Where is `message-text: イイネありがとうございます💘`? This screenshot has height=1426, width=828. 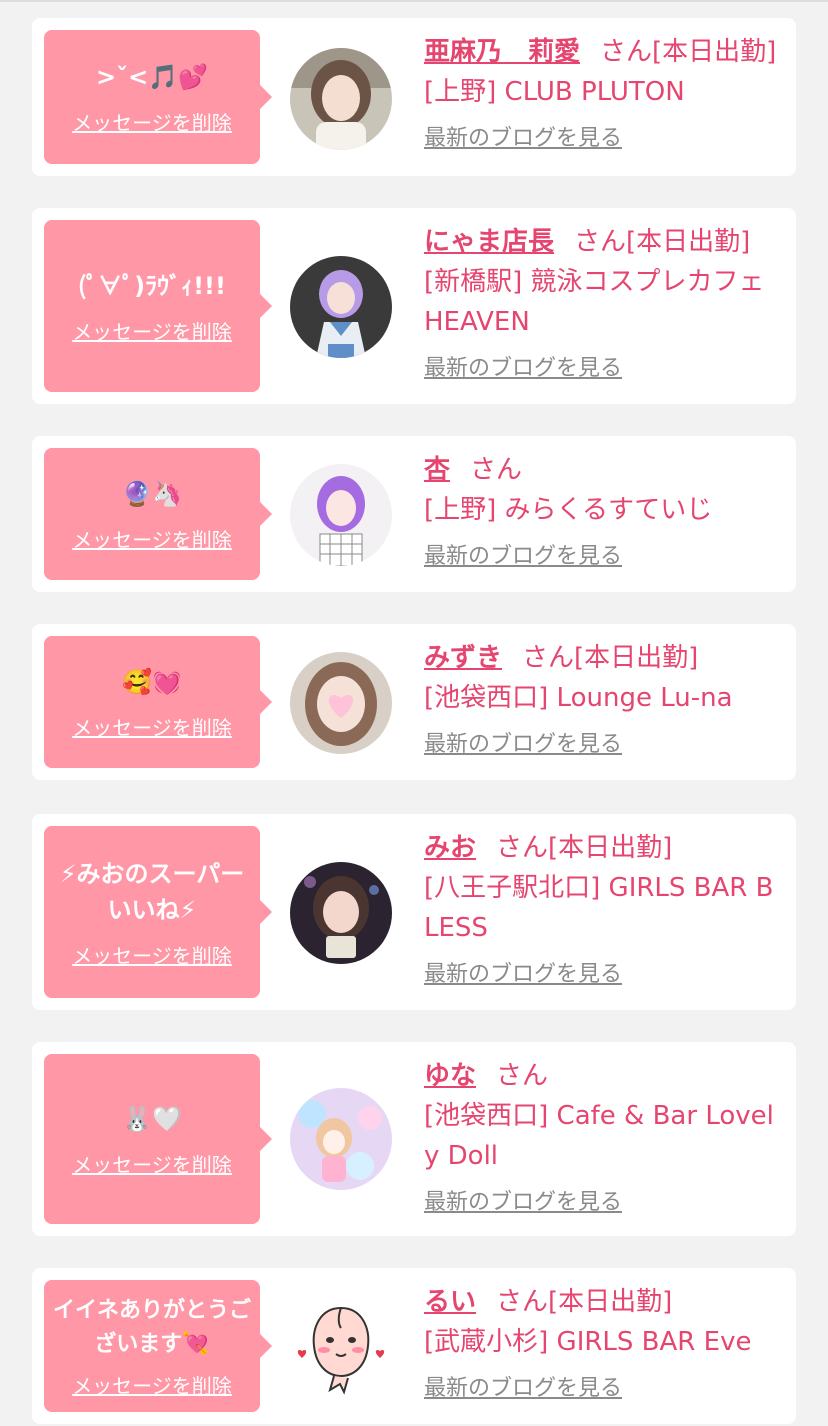
message-text: イイネありがとうございます💘 is located at coordinates (151, 1327).